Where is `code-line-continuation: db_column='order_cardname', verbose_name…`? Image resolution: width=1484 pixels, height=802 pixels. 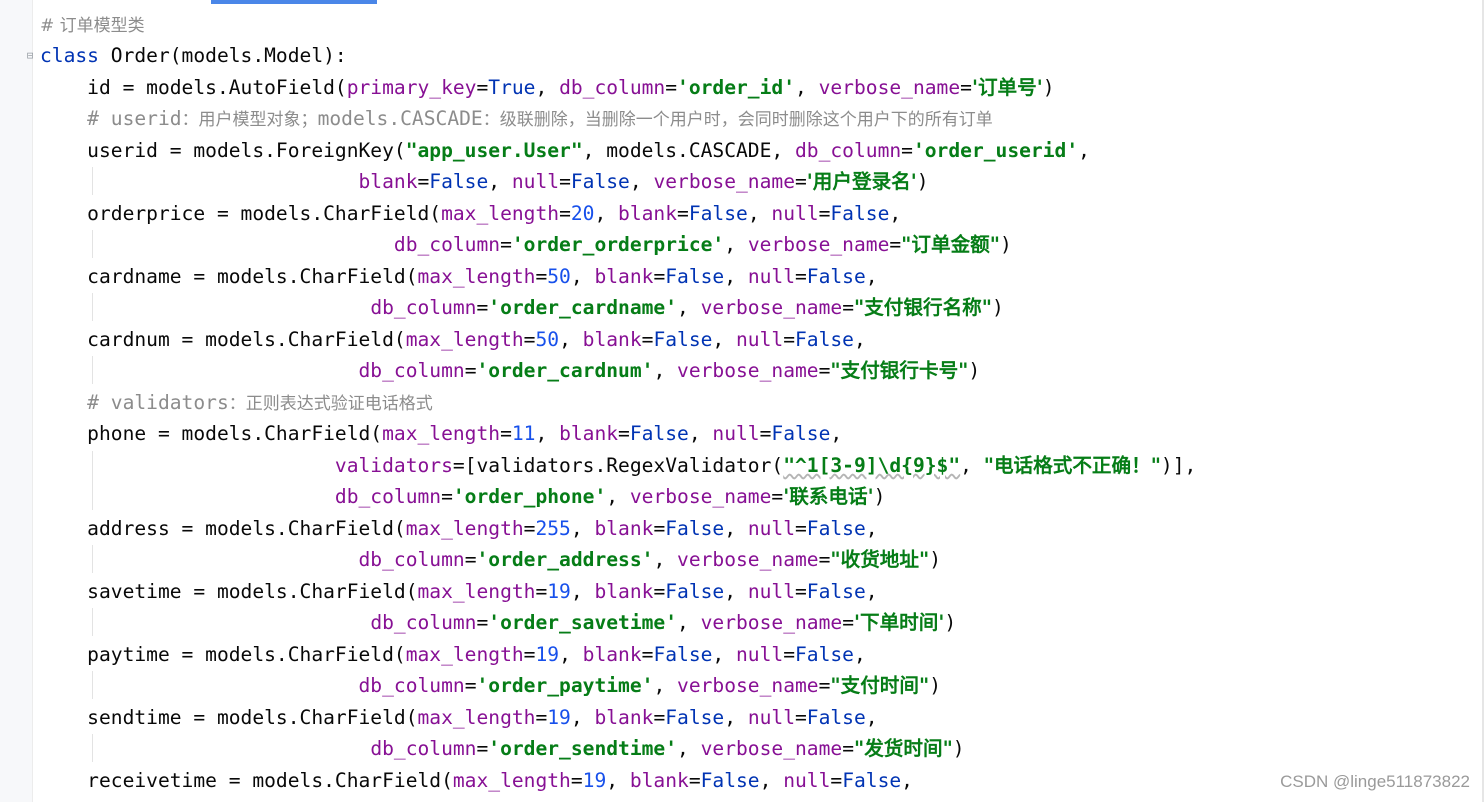
code-line-continuation: db_column='order_cardname', verbose_name… is located at coordinates (521, 307).